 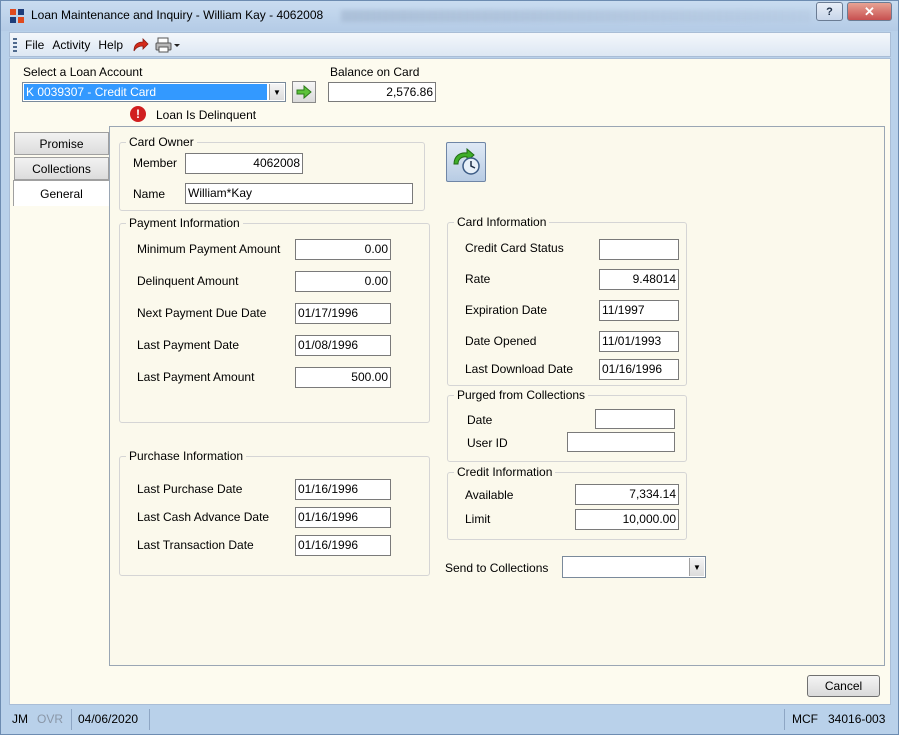 I want to click on purged-date-label: Date, so click(x=480, y=420).